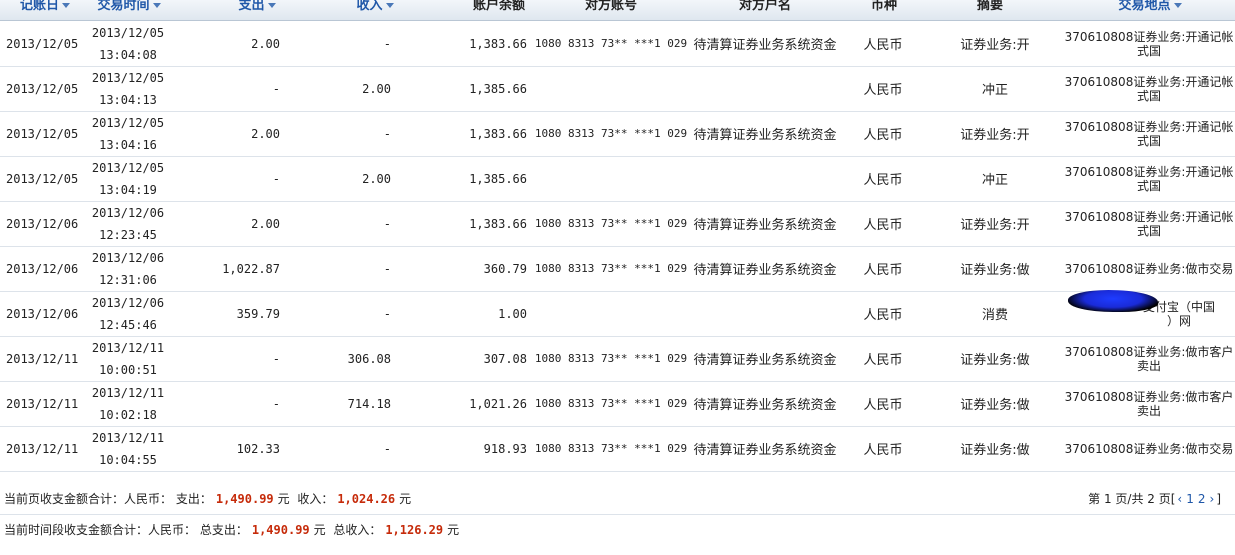  Describe the element at coordinates (100, 530) in the screenshot. I see `period-summary-label: 当前时间段收支金额合计：人民币：` at that location.